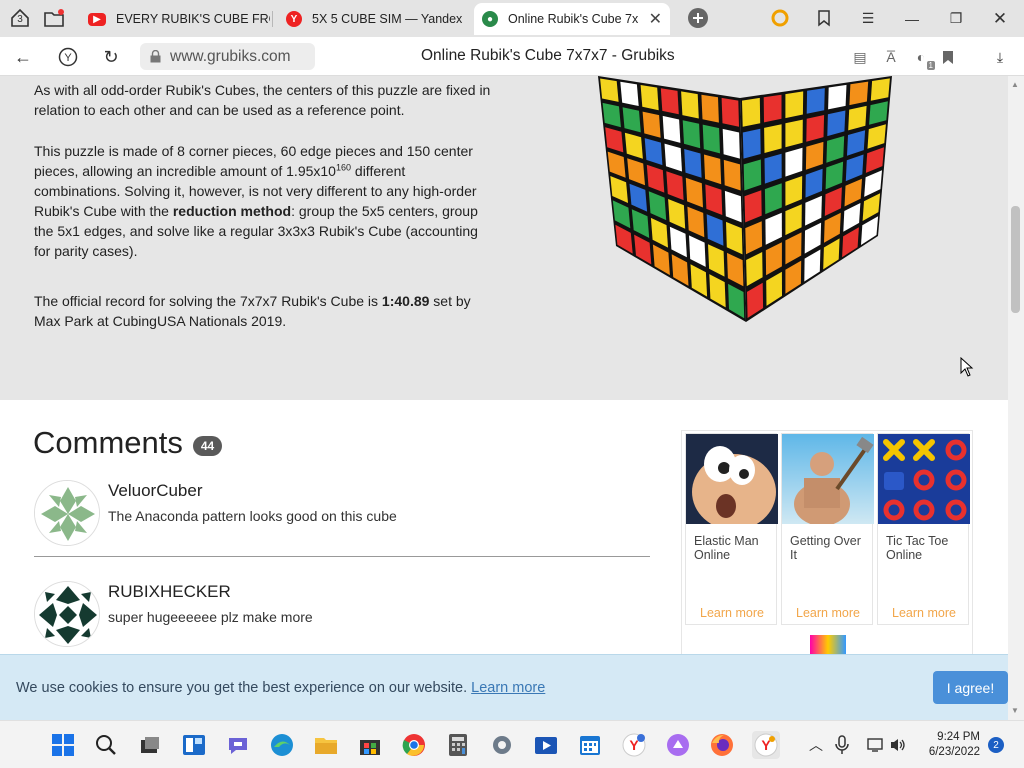 The image size is (1024, 768). What do you see at coordinates (572, 19) in the screenshot?
I see `tab-grubiks: ● Online Rubik's Cube 7x ✕` at bounding box center [572, 19].